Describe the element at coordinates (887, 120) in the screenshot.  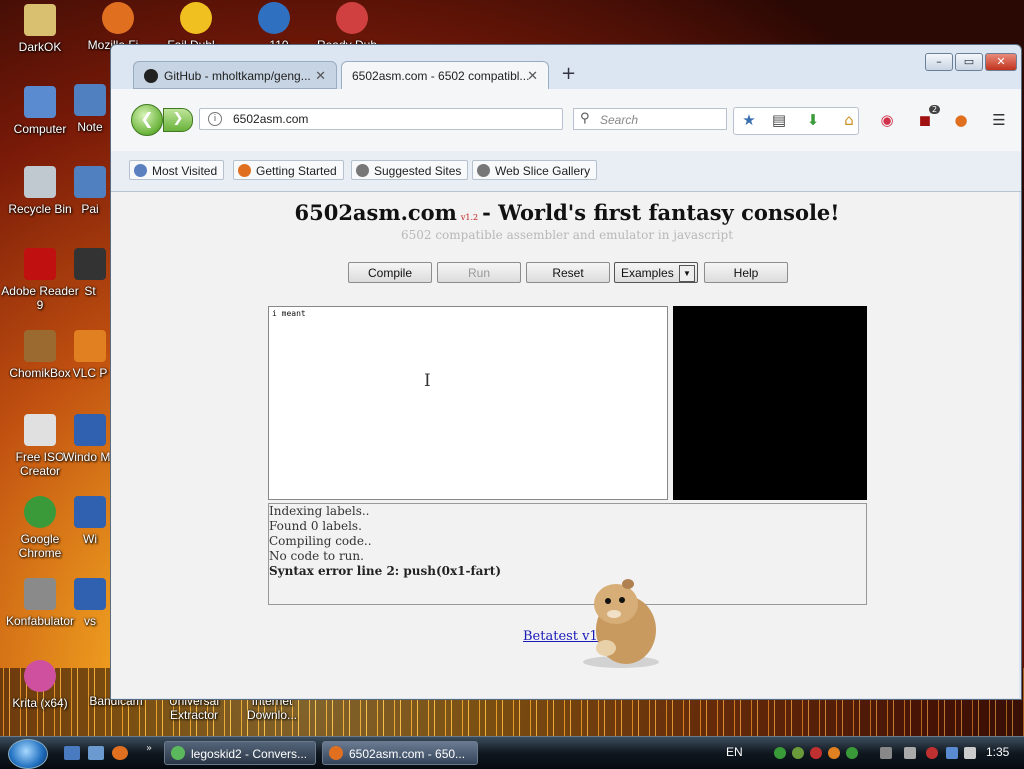
I see `pocket-icon: ◉` at that location.